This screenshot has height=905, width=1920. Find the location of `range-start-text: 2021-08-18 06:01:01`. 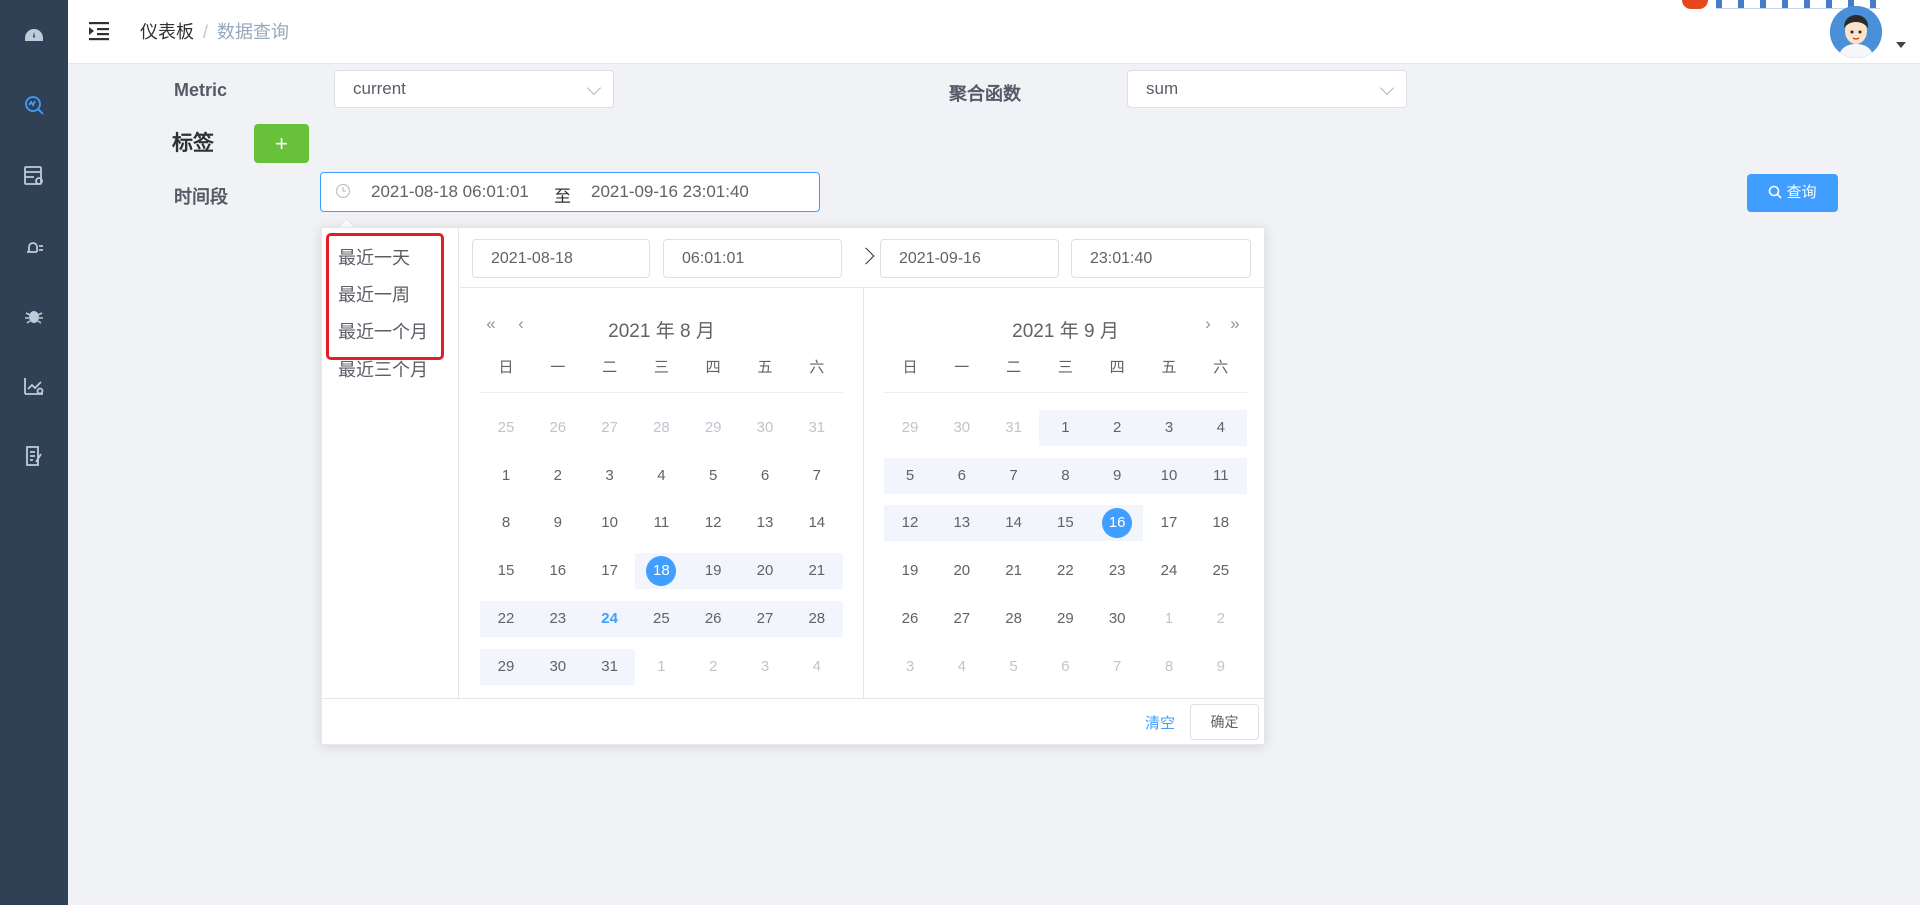

range-start-text: 2021-08-18 06:01:01 is located at coordinates (450, 192).